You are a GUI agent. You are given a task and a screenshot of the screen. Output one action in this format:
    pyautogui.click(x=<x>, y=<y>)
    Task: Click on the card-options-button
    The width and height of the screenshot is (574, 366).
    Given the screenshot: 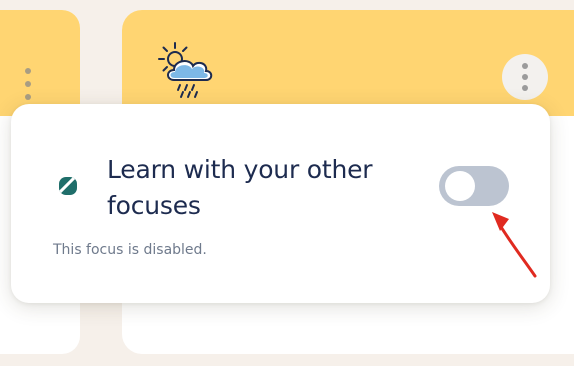 What is the action you would take?
    pyautogui.click(x=525, y=77)
    